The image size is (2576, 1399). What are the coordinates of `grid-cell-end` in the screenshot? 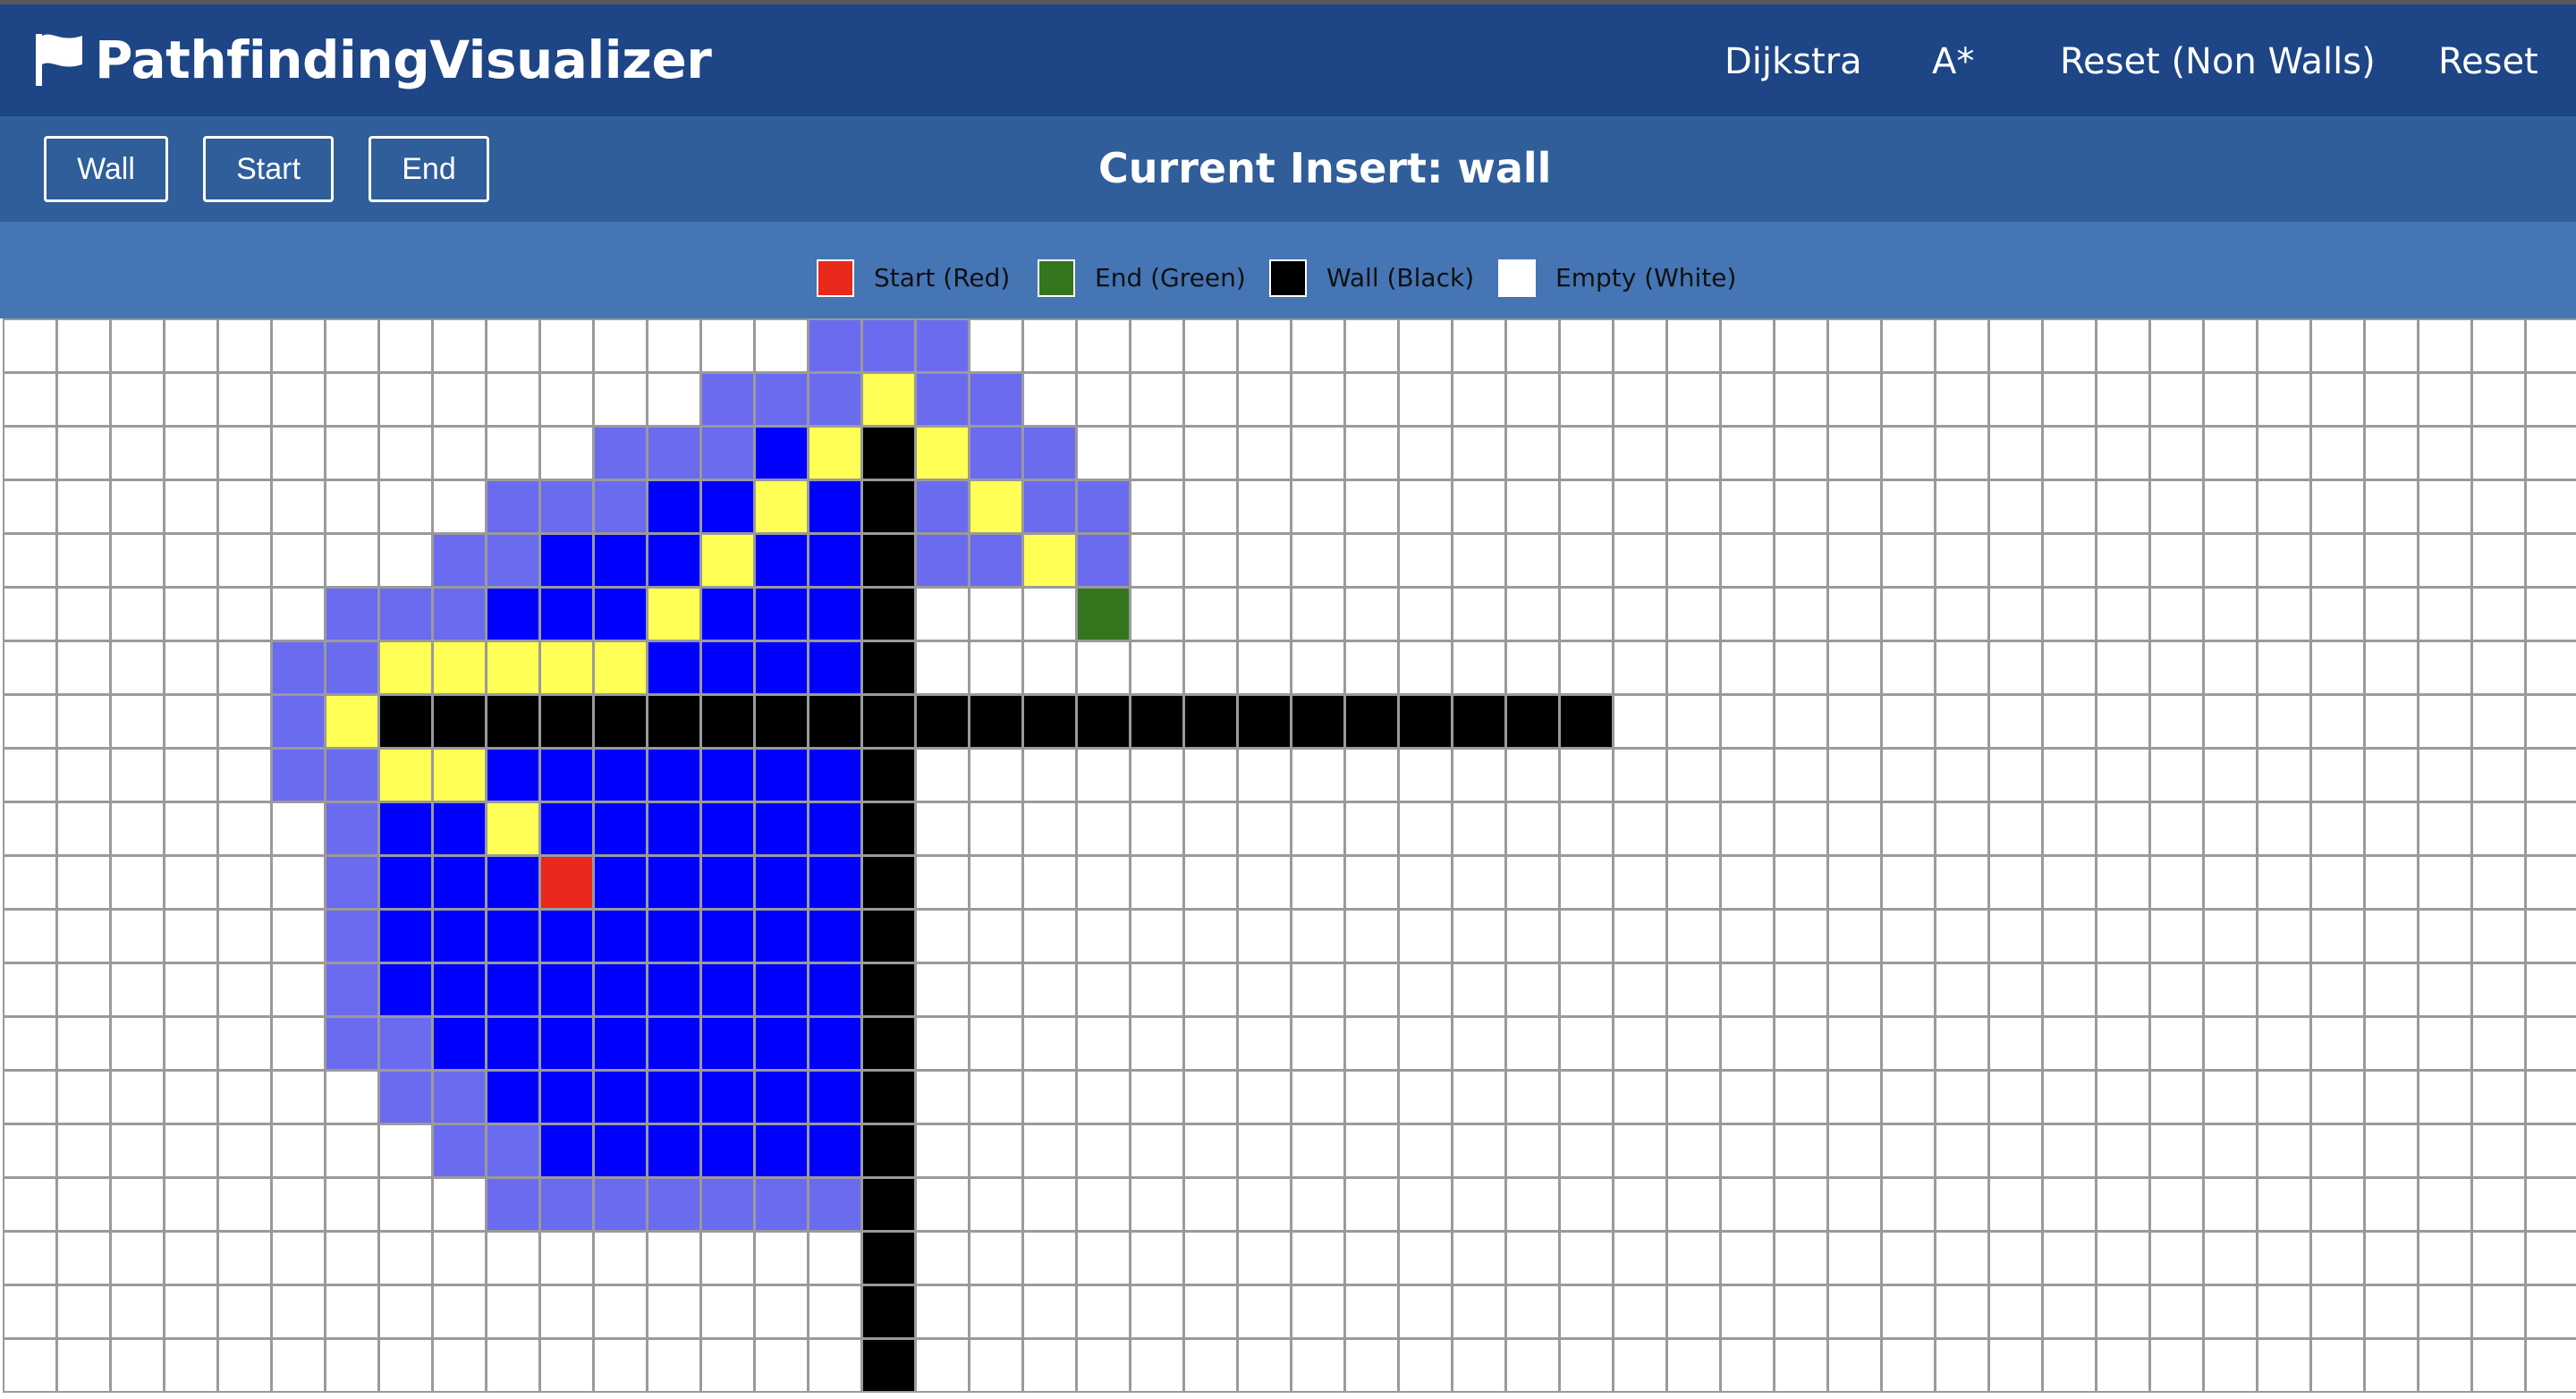 It's located at (1103, 614).